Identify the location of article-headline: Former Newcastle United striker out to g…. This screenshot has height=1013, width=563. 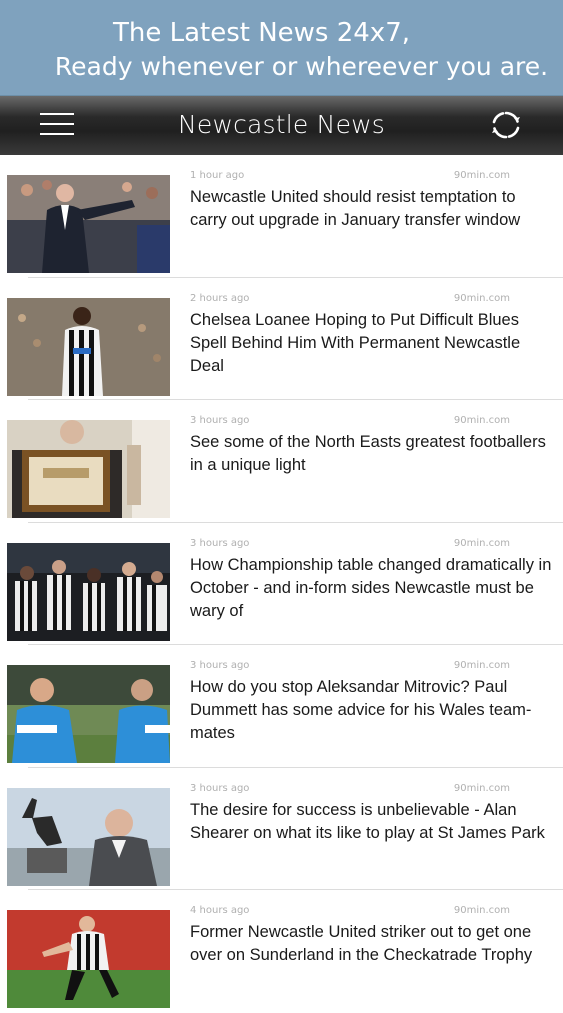
(372, 944).